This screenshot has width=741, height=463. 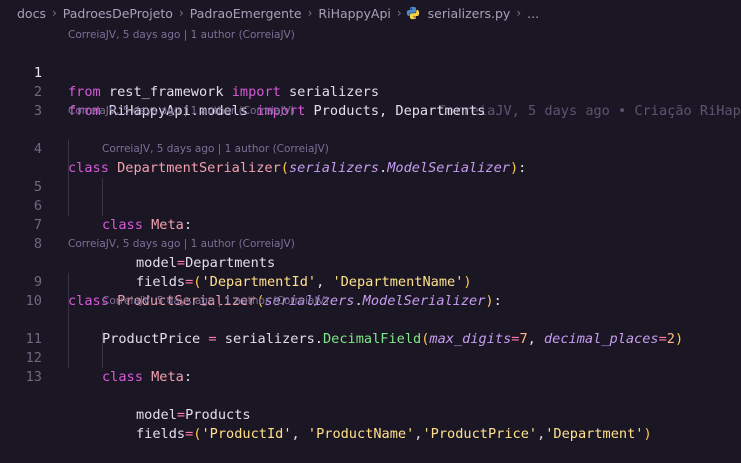 What do you see at coordinates (188, 377) in the screenshot?
I see `colon: :` at bounding box center [188, 377].